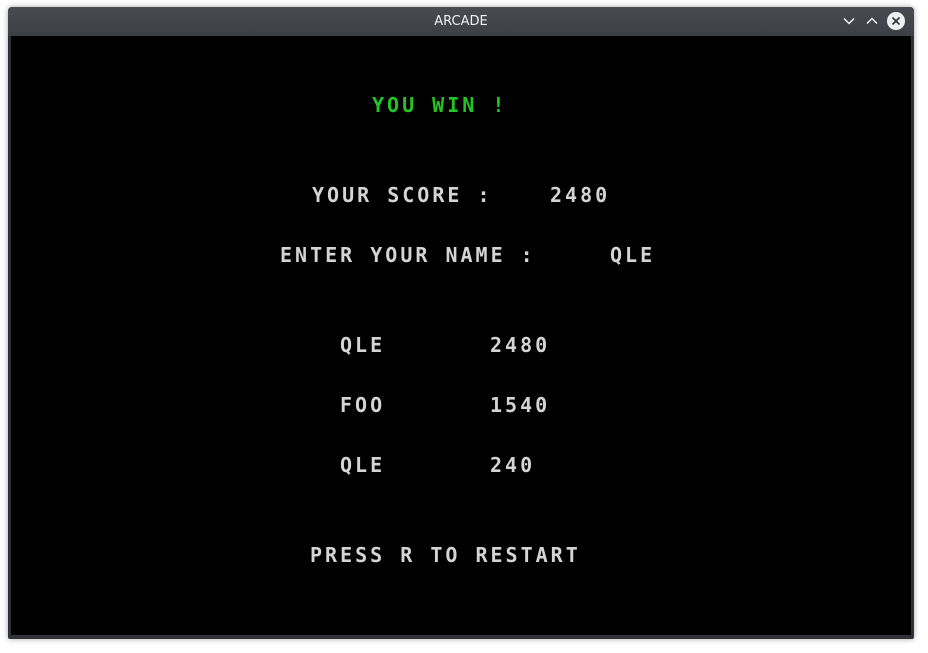  I want to click on minimize-button, so click(849, 21).